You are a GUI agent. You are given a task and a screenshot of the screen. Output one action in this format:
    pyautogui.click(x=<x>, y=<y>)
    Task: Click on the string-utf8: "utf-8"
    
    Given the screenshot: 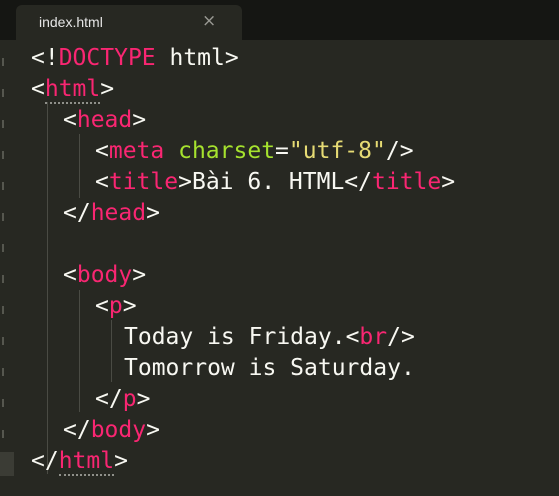 What is the action you would take?
    pyautogui.click(x=337, y=151)
    